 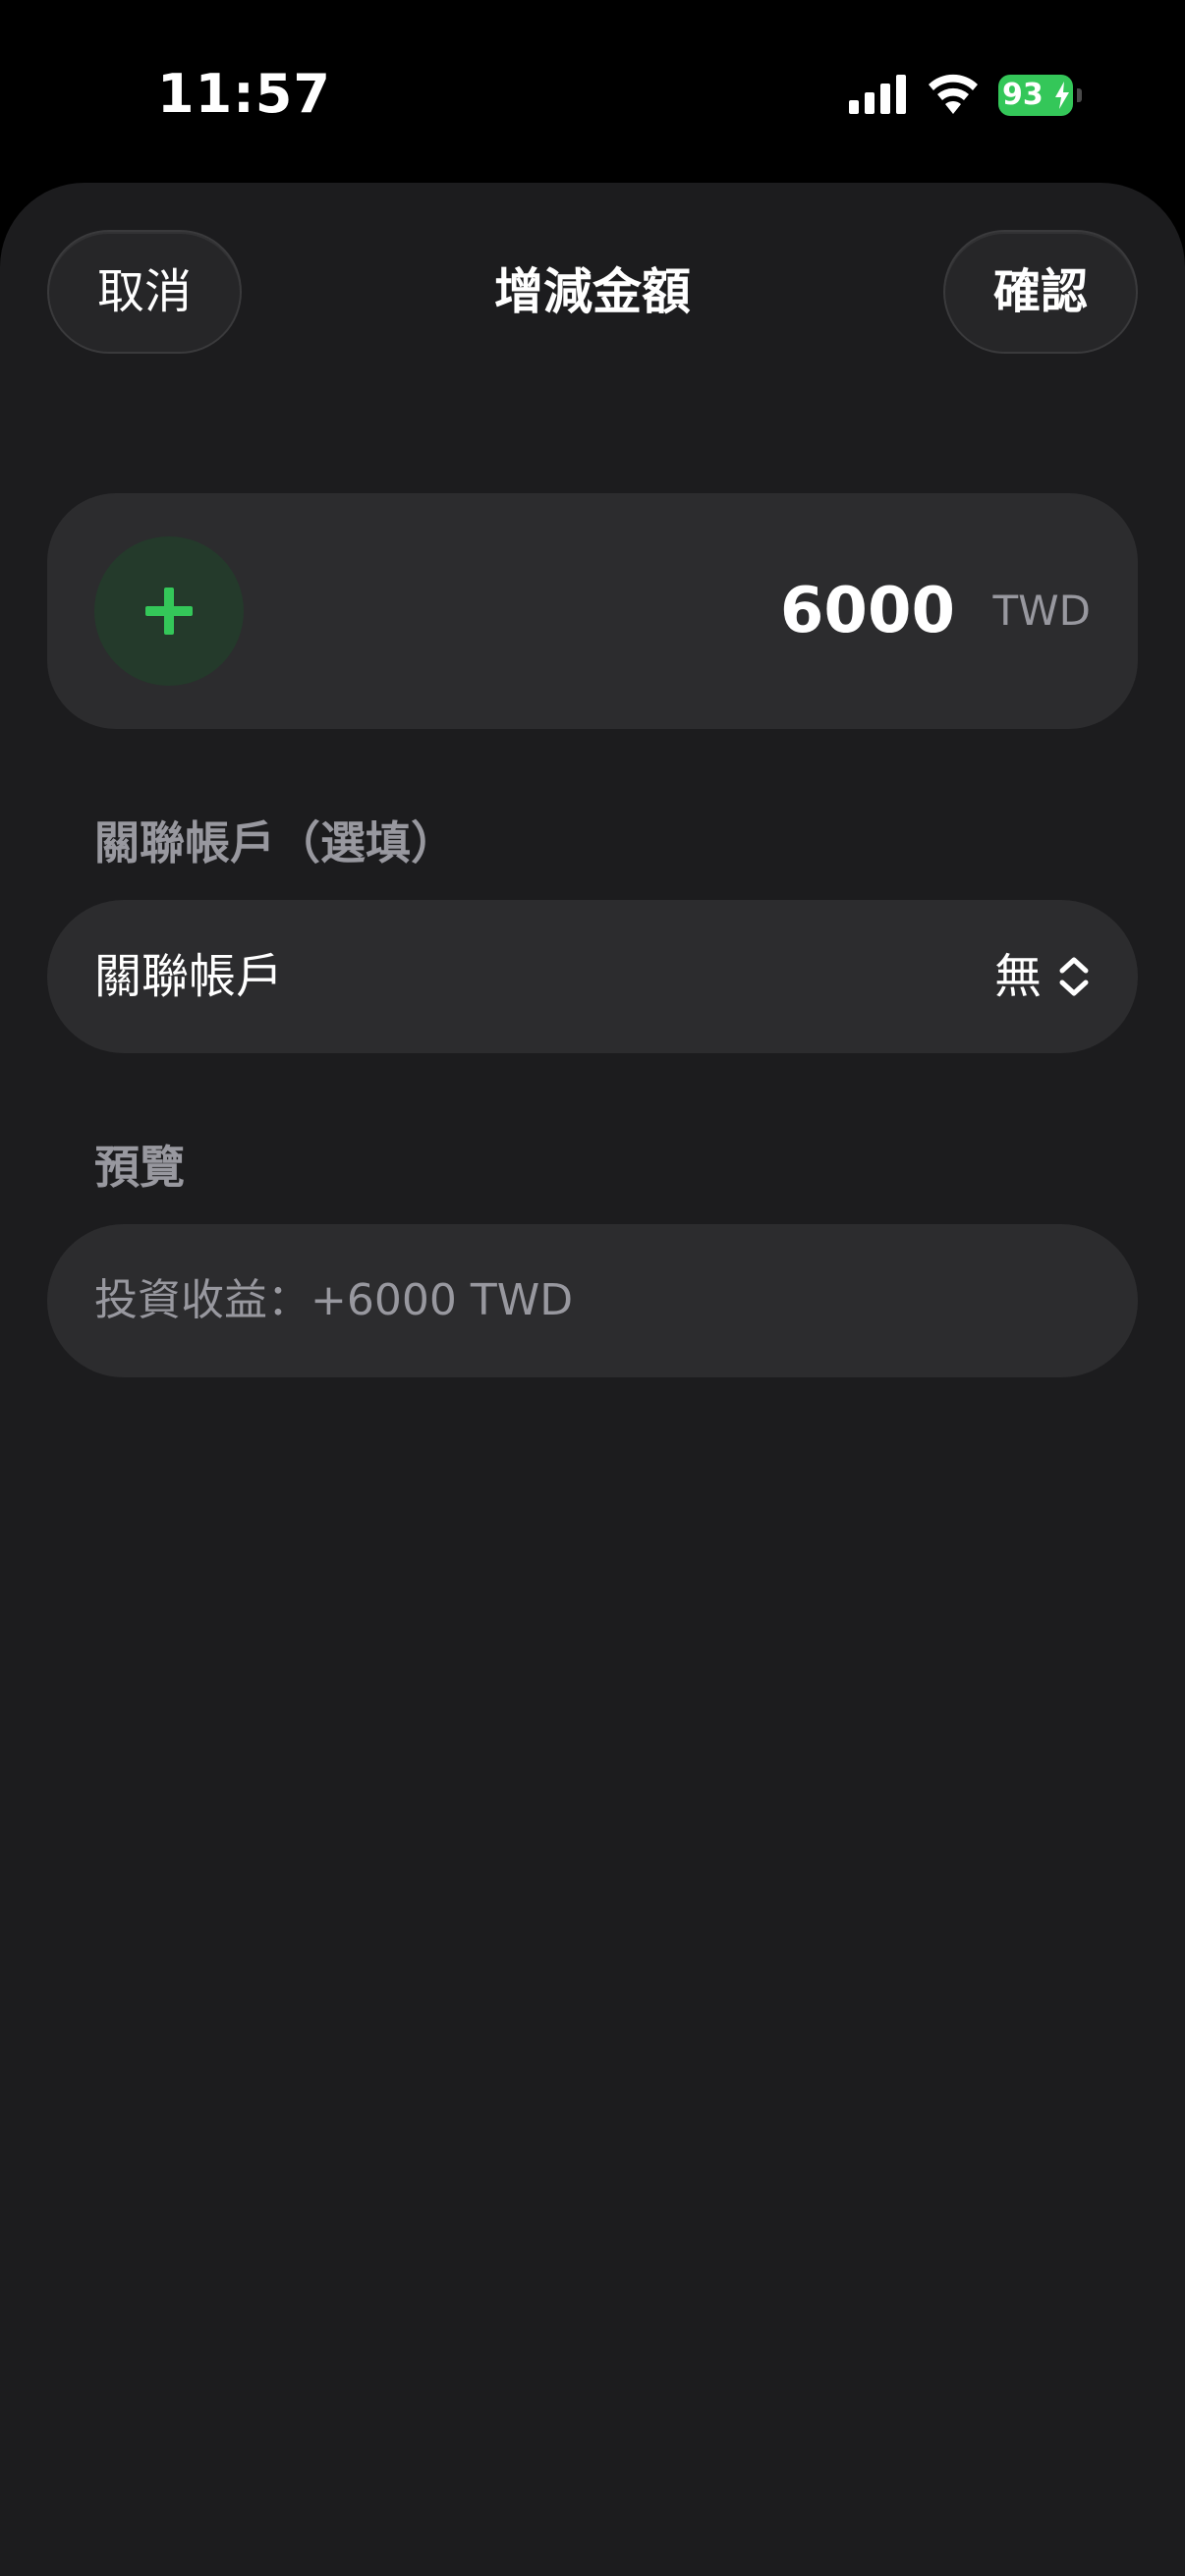 What do you see at coordinates (1041, 292) in the screenshot?
I see `confirm-button: 確認` at bounding box center [1041, 292].